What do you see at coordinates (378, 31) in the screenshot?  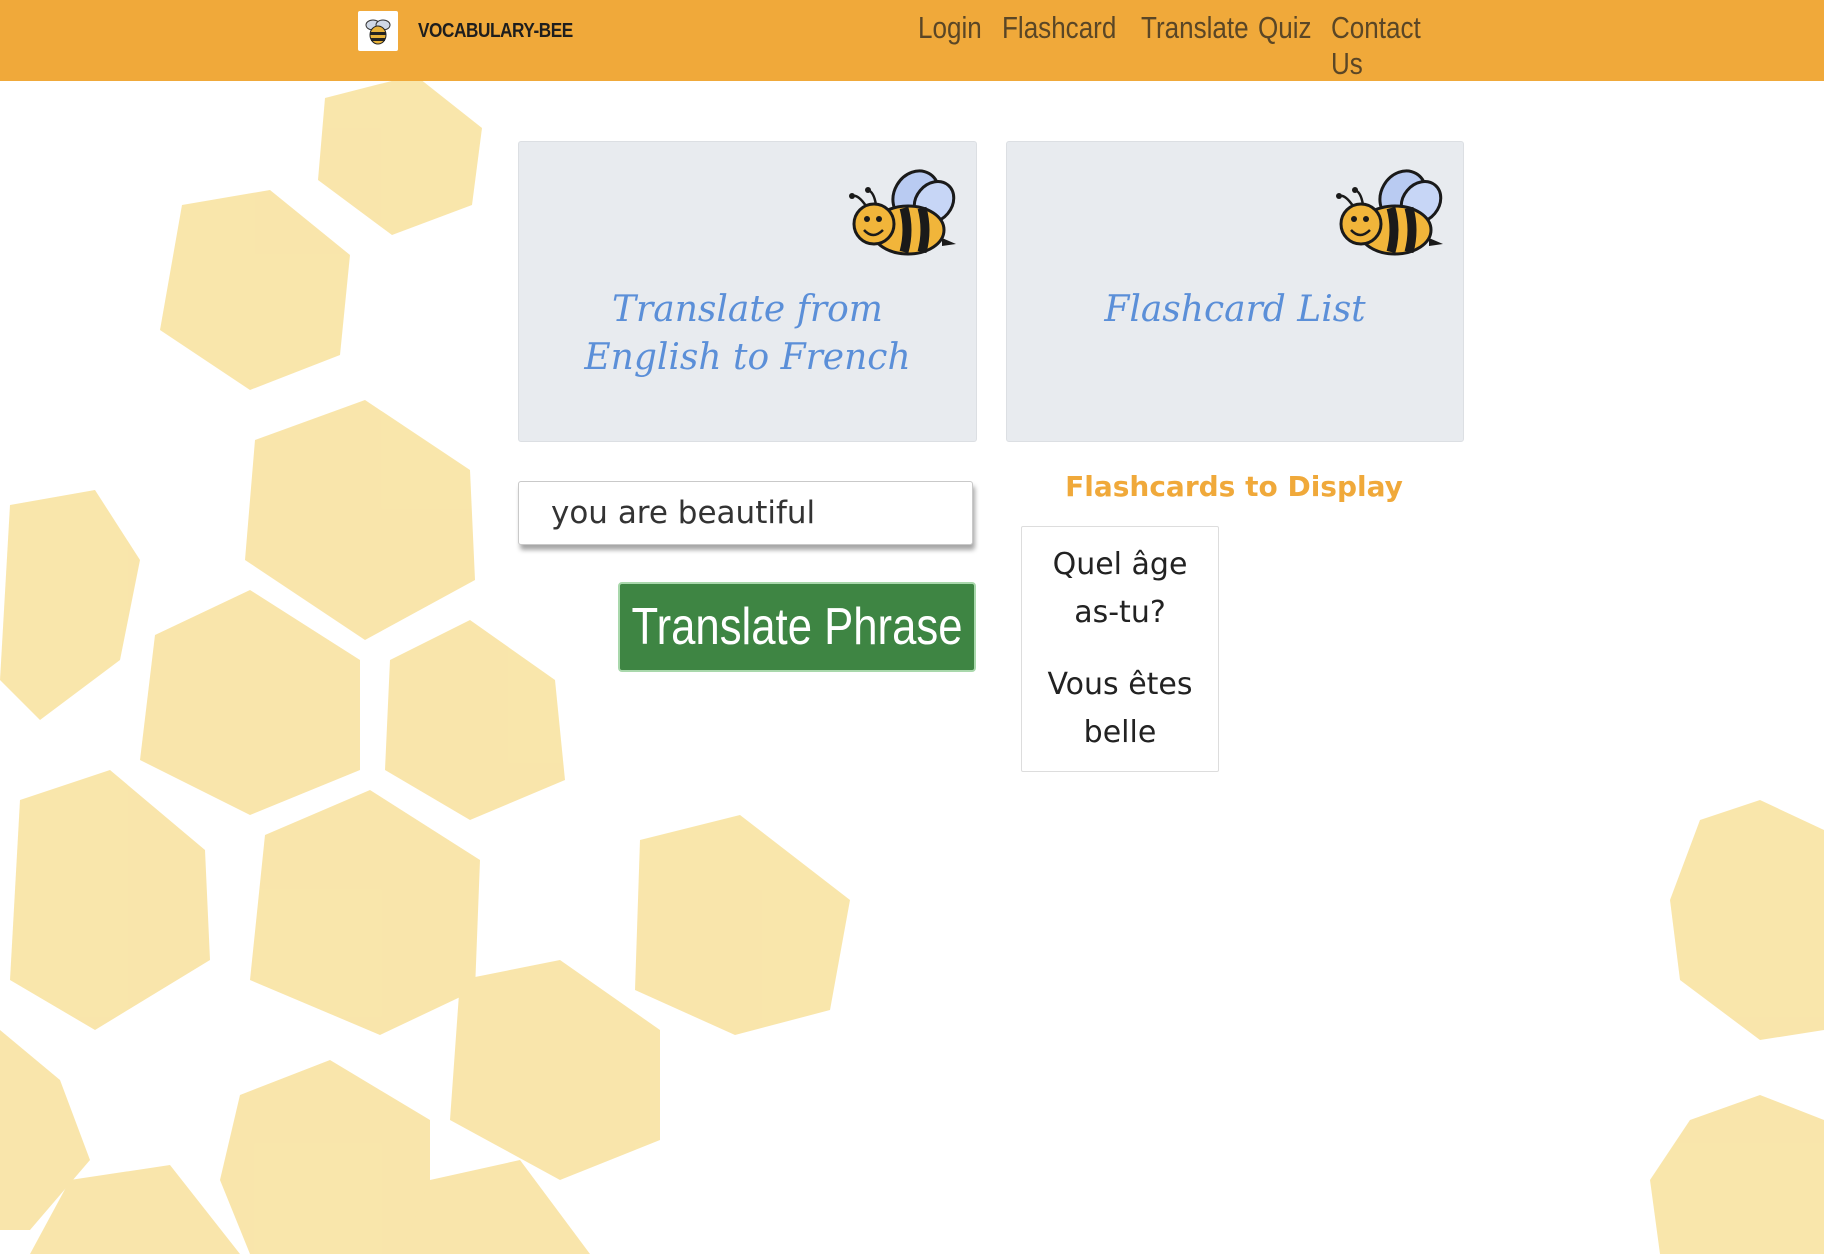 I see `bee-logo-icon` at bounding box center [378, 31].